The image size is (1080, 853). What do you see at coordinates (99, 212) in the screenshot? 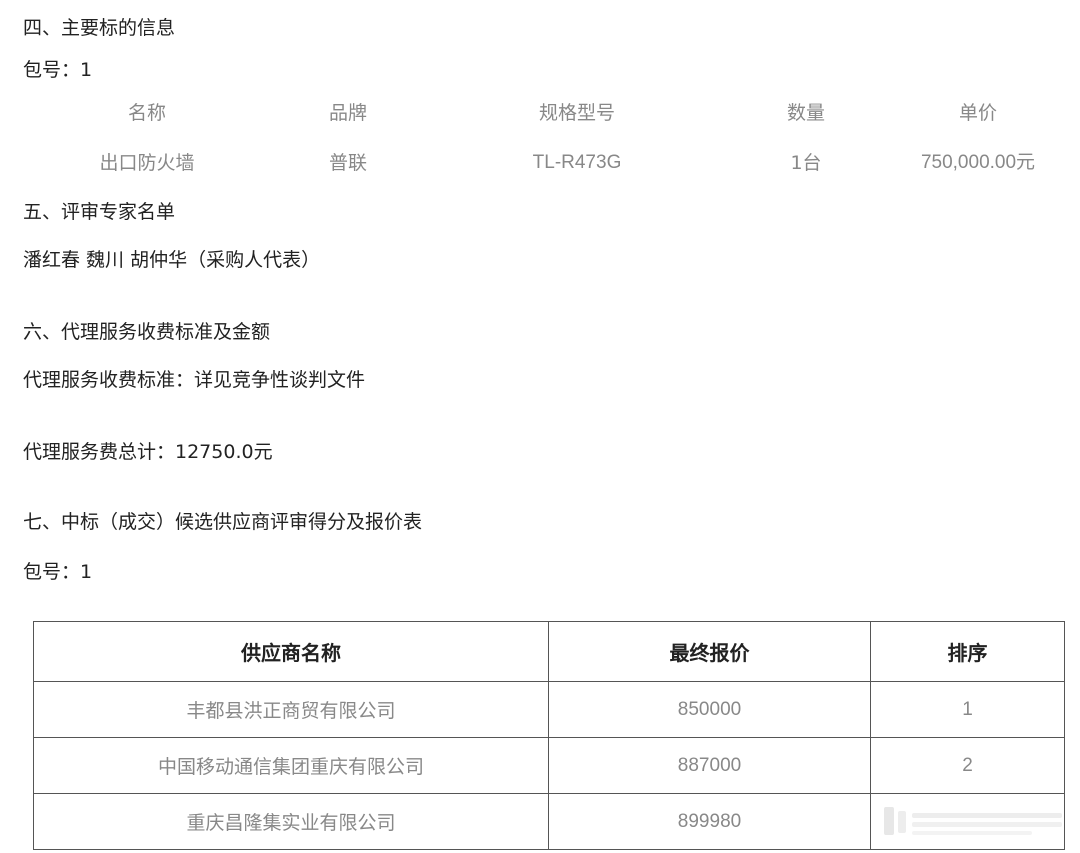
I see `section5-heading: 五、评审专家名单` at bounding box center [99, 212].